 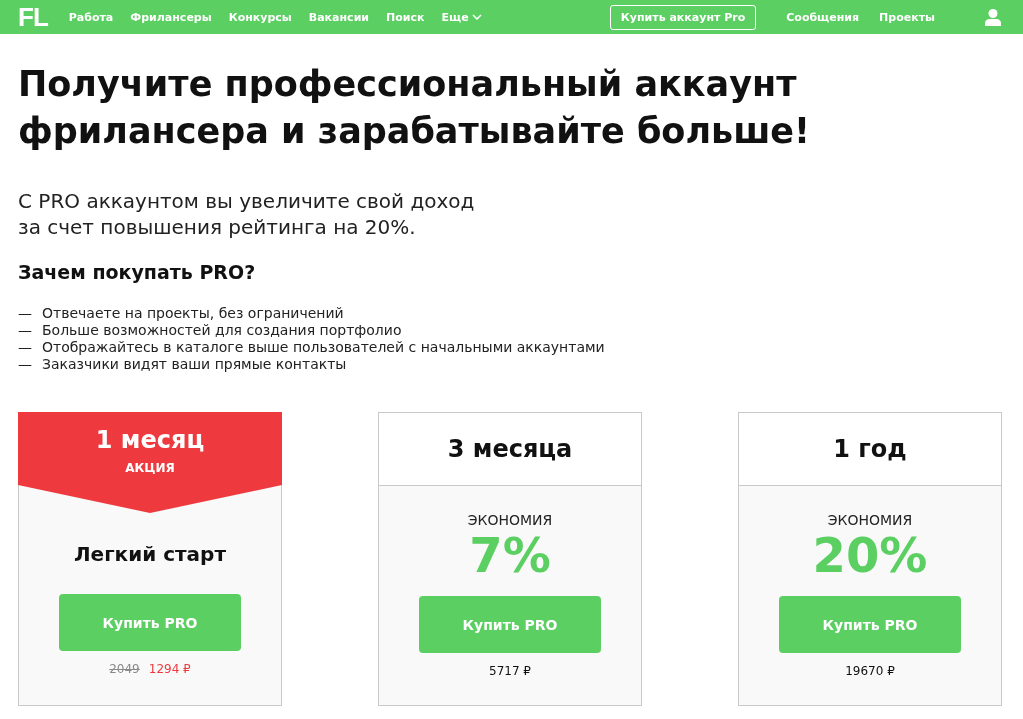 I want to click on nav-link: Вакансии, so click(x=339, y=17).